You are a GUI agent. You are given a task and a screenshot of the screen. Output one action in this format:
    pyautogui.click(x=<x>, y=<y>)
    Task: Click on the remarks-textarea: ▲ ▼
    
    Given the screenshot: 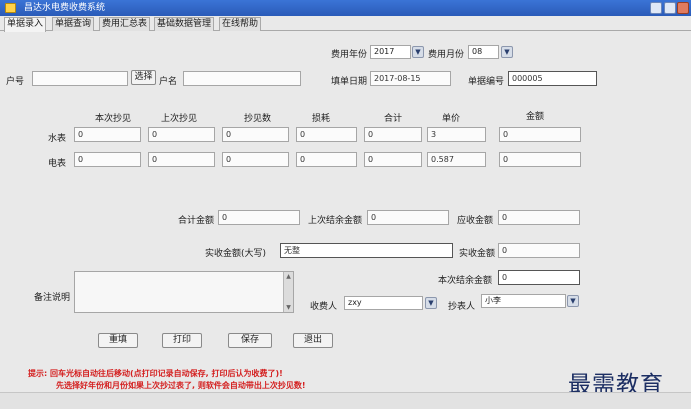 What is the action you would take?
    pyautogui.click(x=184, y=292)
    